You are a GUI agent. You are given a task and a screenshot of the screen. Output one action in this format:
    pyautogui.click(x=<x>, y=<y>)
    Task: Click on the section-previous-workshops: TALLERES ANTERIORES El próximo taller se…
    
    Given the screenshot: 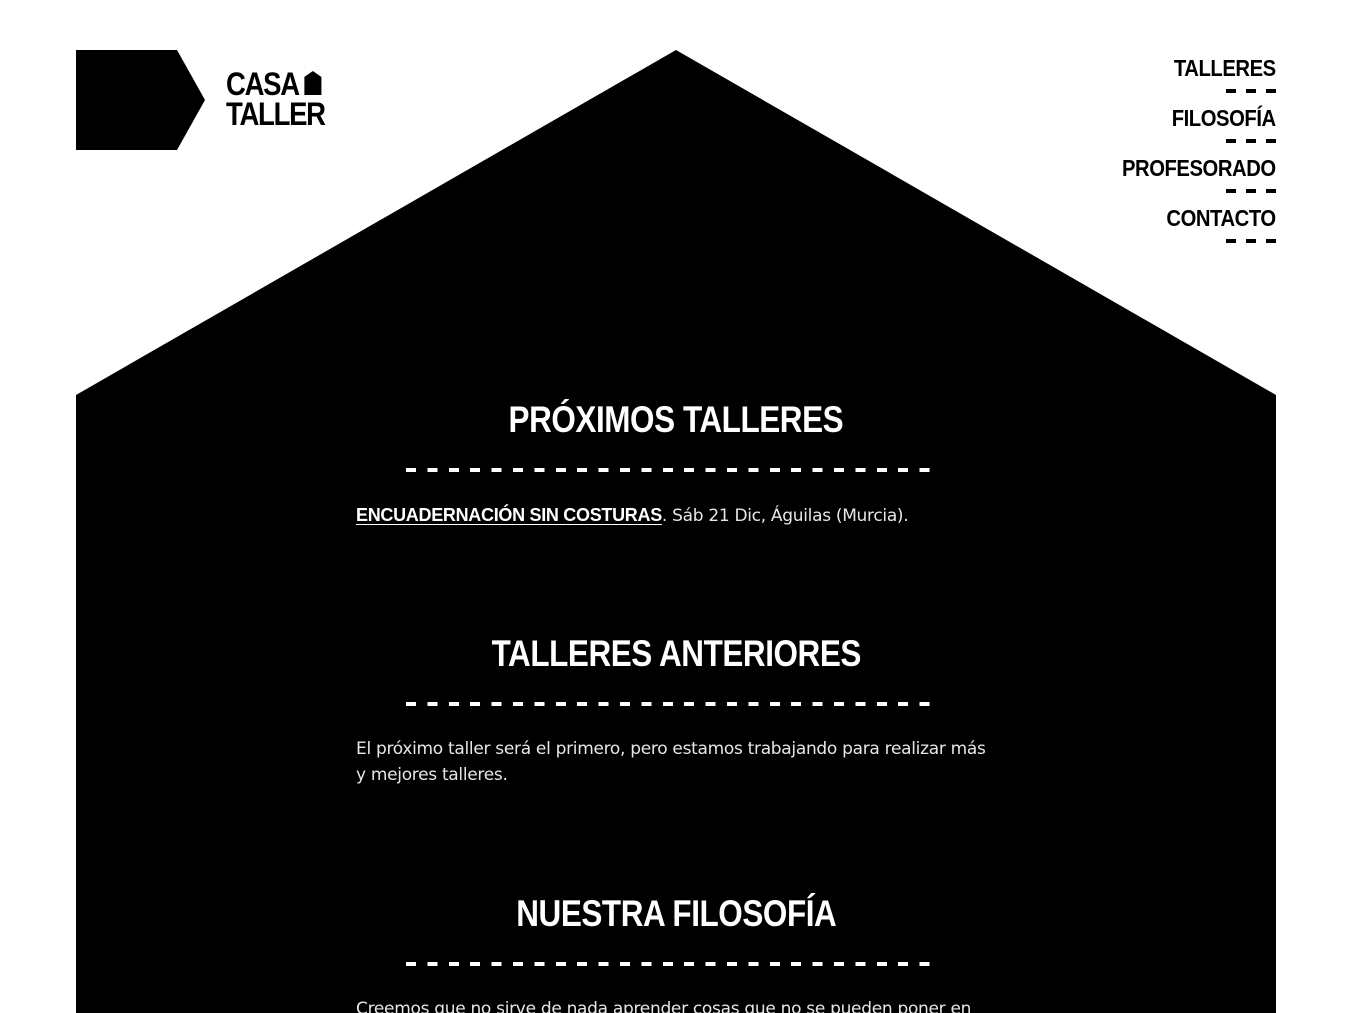 What is the action you would take?
    pyautogui.click(x=676, y=711)
    